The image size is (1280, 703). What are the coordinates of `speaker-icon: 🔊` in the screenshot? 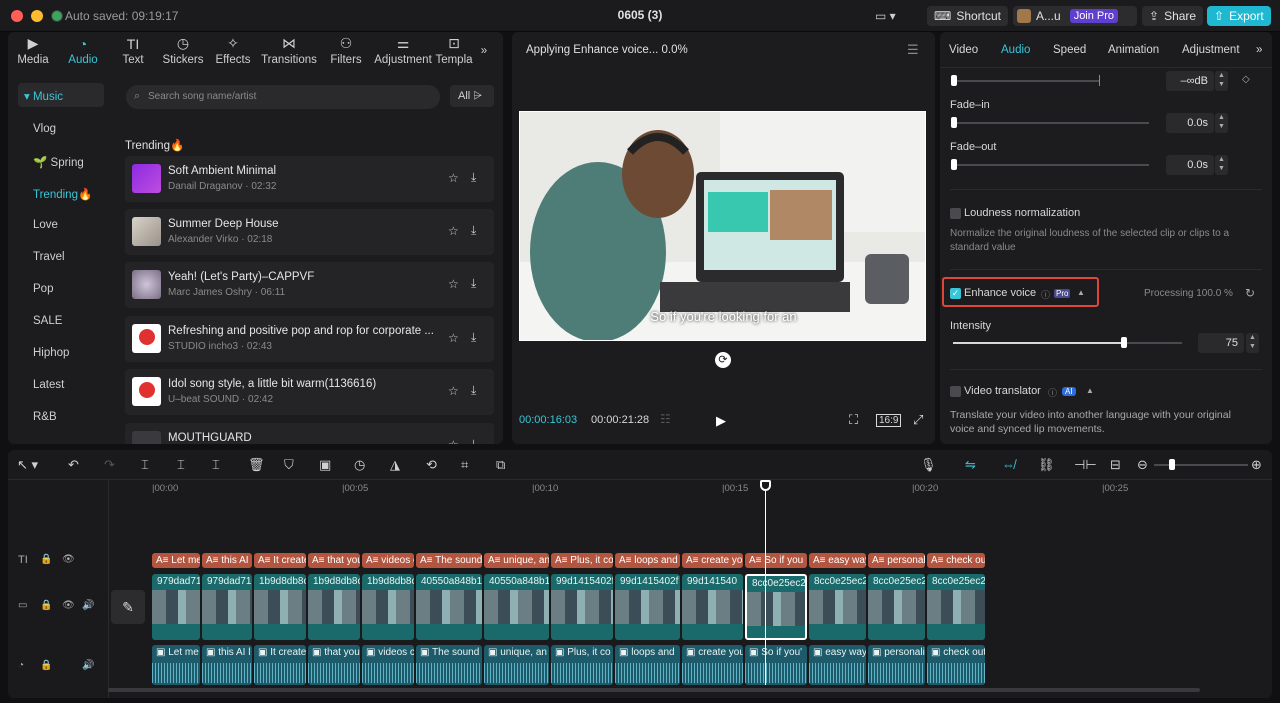 It's located at (88, 665).